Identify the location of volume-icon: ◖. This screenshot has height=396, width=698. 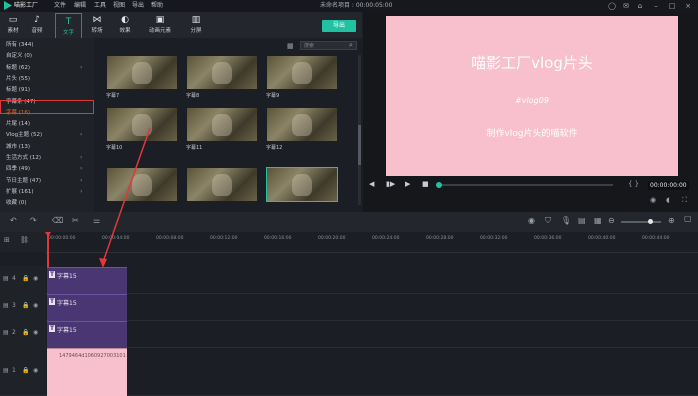
(668, 200).